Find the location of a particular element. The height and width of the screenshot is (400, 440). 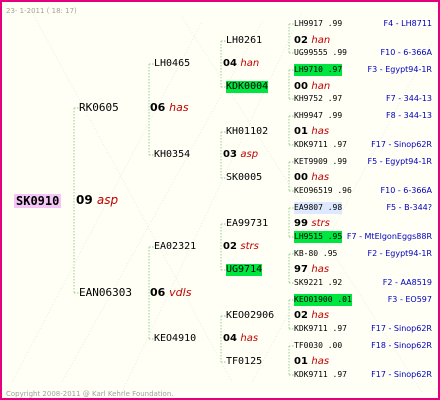

queen-name-gen2: EAN06303 is located at coordinates (105, 293).